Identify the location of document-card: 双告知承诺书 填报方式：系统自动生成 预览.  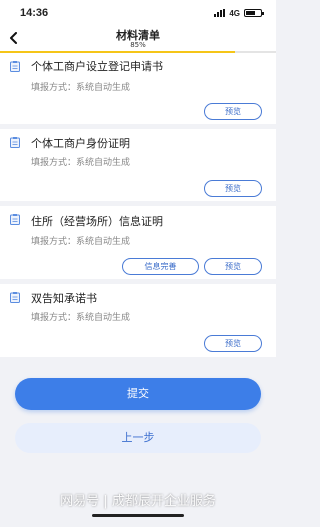
(138, 320).